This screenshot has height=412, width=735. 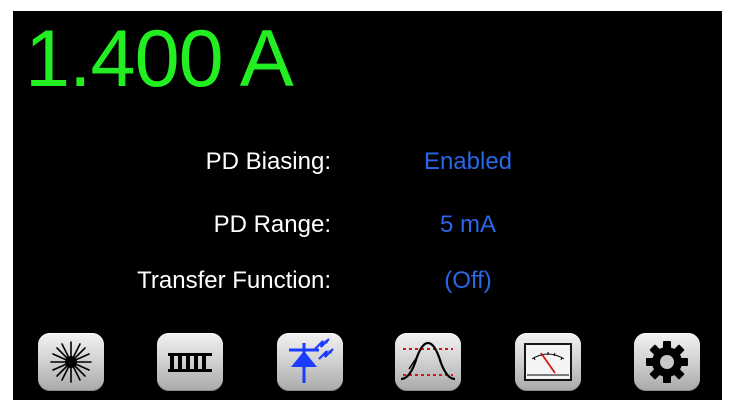 I want to click on meter-button, so click(x=548, y=362).